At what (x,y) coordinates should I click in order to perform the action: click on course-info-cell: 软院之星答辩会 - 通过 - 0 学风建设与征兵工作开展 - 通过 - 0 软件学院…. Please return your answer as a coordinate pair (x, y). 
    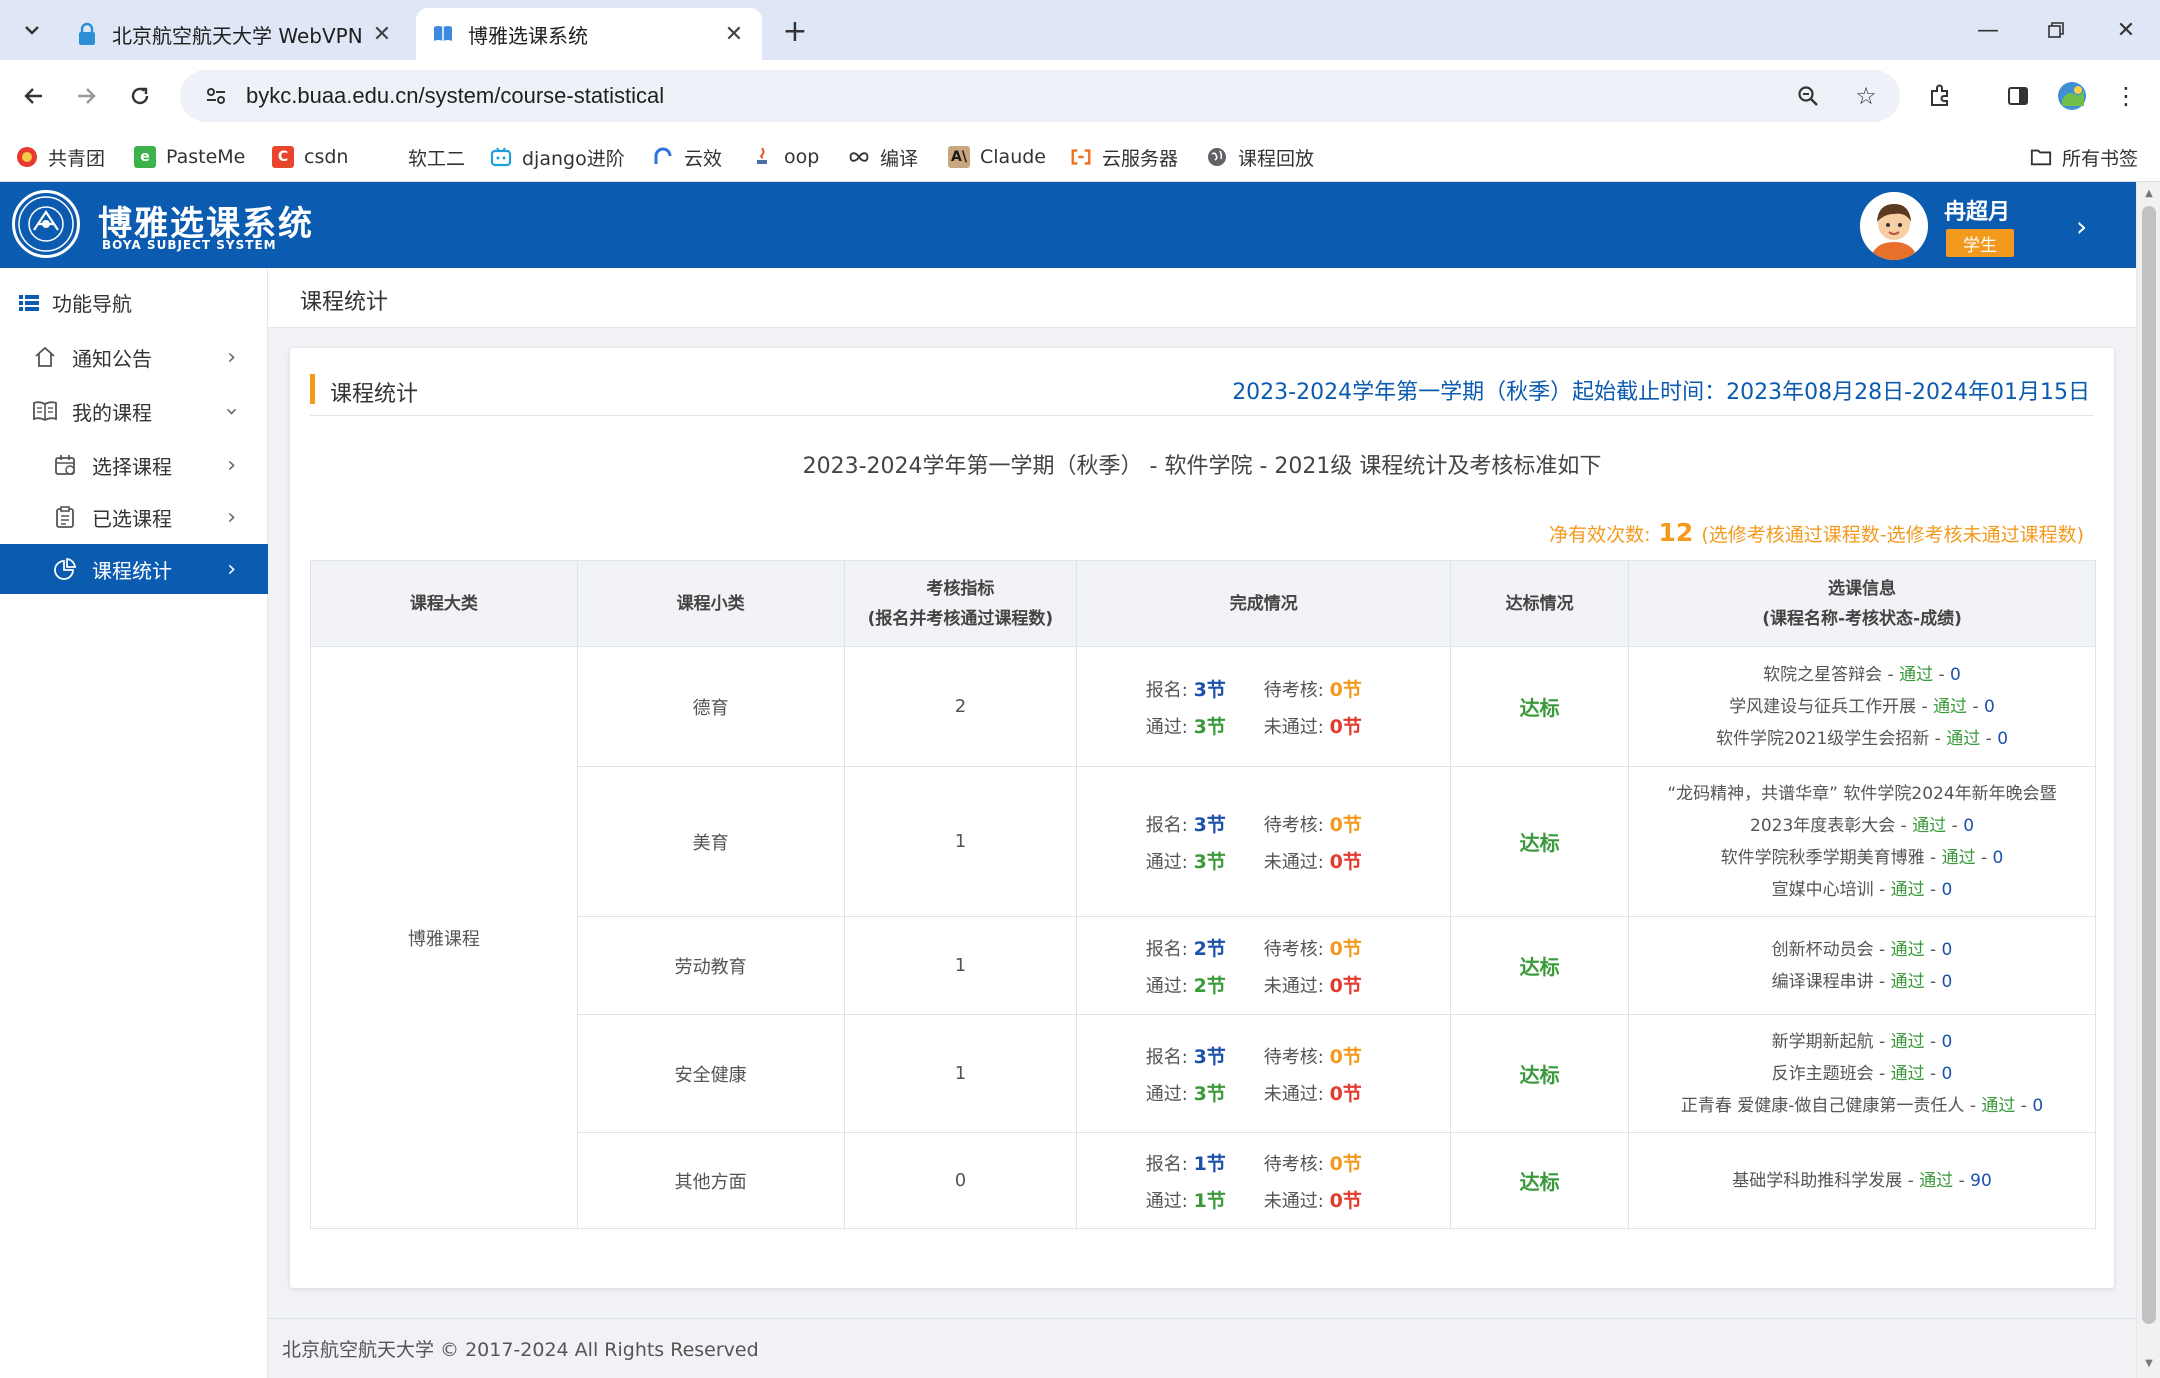
    Looking at the image, I should click on (1862, 706).